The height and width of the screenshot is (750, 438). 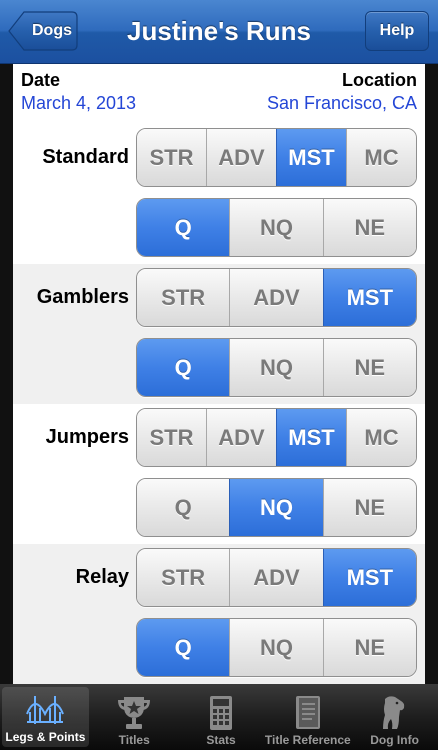 I want to click on relay-label: Relay, so click(x=102, y=577).